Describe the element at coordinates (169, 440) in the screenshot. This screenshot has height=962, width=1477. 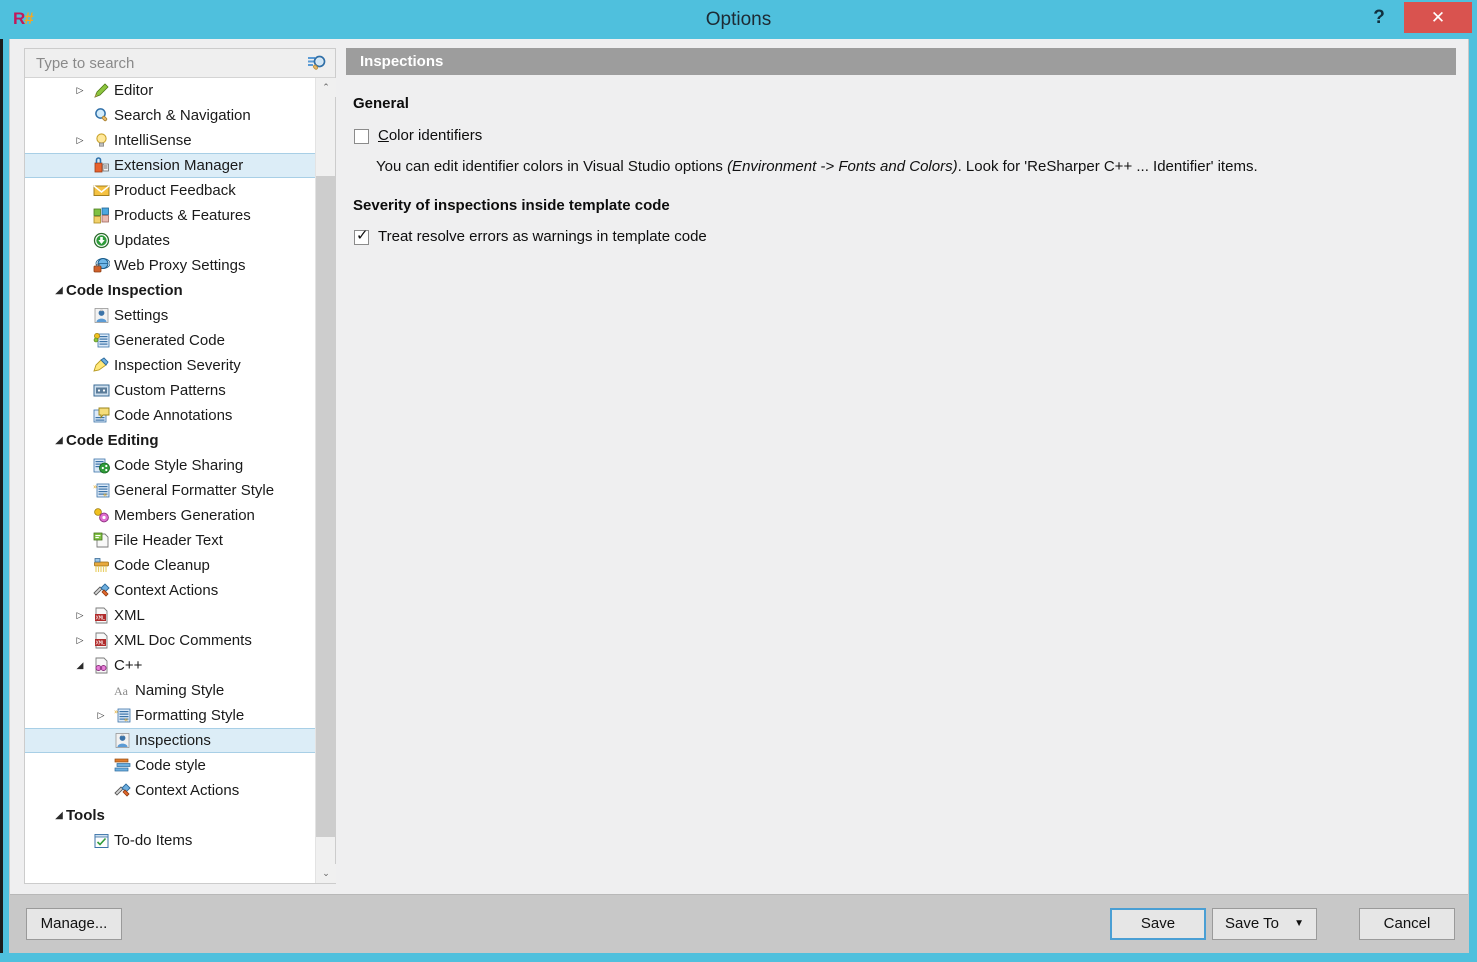
I see `tree-item-code-editing: ◢ Code Editing` at that location.